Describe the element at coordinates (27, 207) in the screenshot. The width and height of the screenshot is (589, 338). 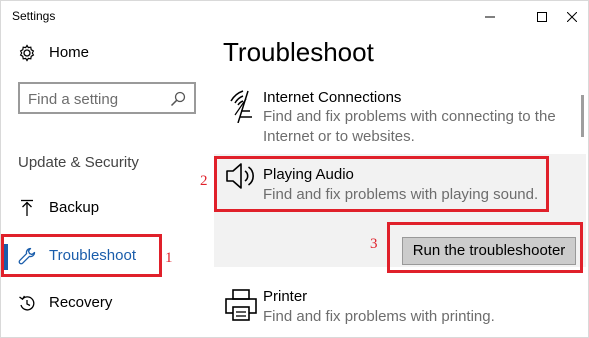
I see `arrow-up-icon` at that location.